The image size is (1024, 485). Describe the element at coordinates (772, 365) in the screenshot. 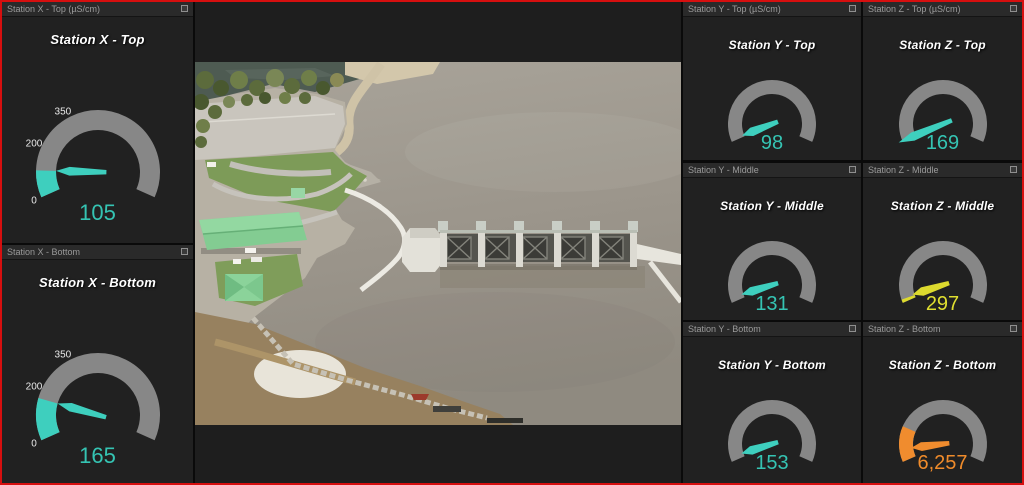

I see `gauge-heading: Station Y - Bottom` at that location.